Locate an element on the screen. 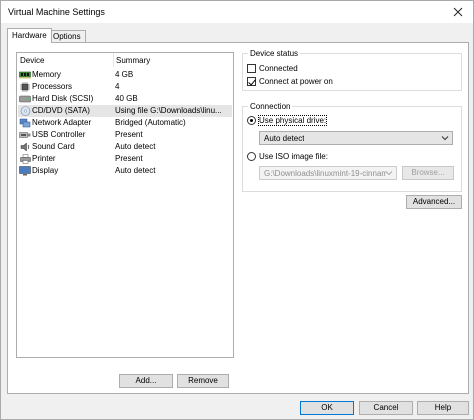 The image size is (474, 420). ok-button: OK is located at coordinates (327, 408).